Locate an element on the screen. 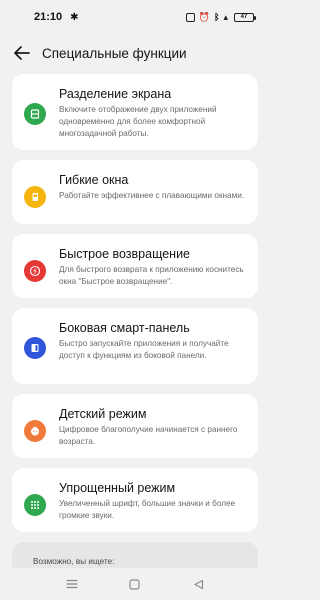  lightning-icon is located at coordinates (35, 271).